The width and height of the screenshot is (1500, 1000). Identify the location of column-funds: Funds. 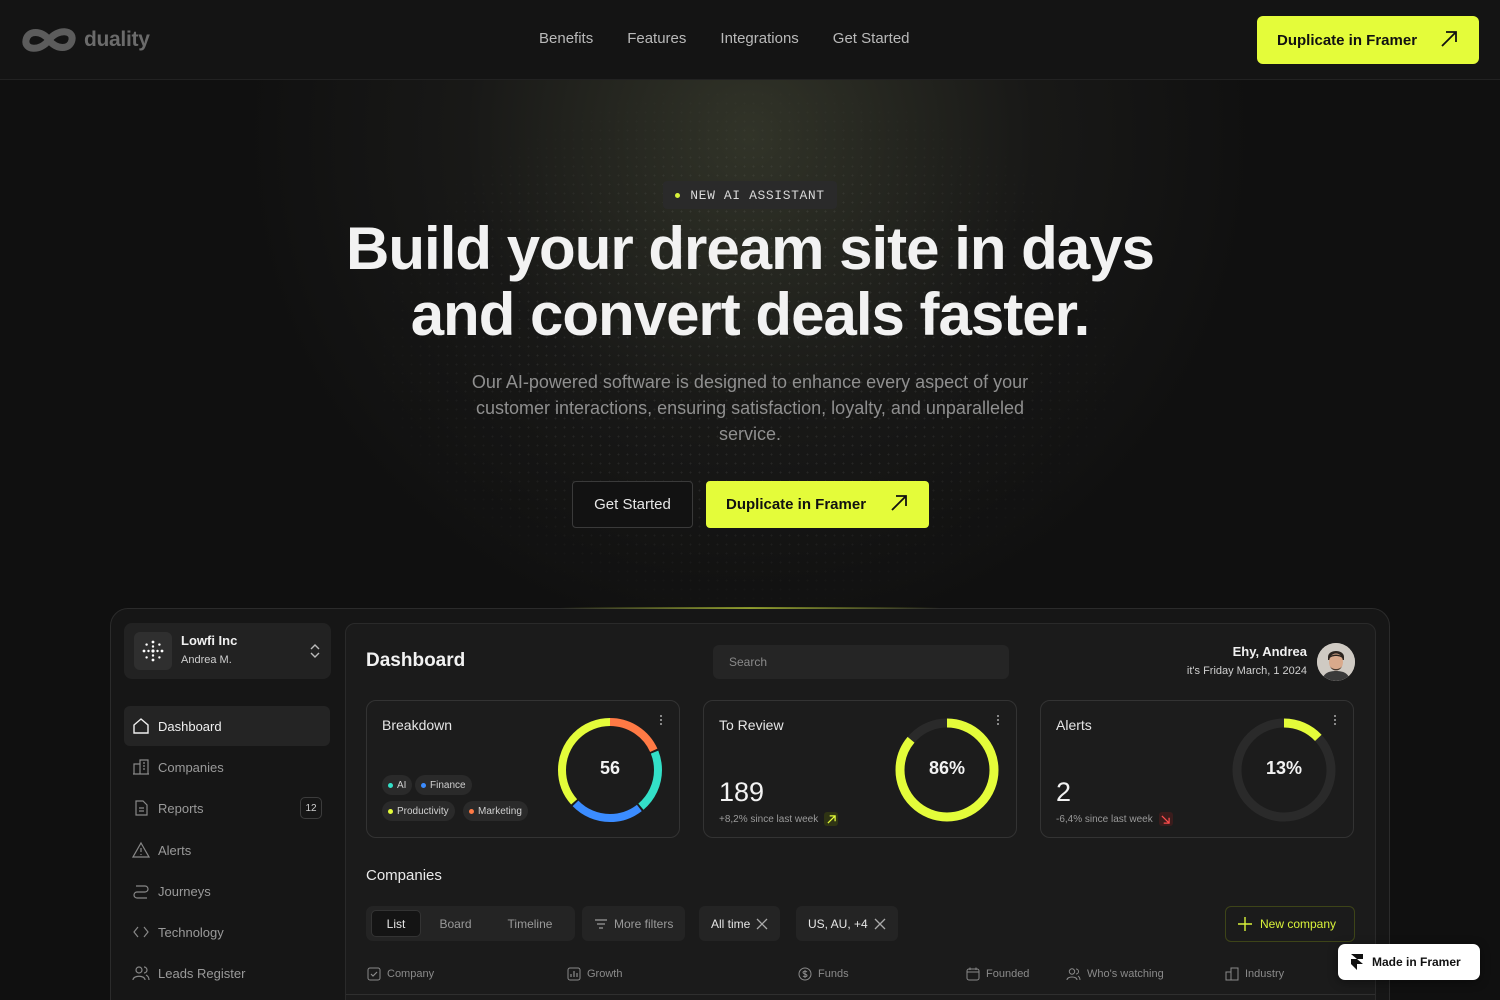
(823, 974).